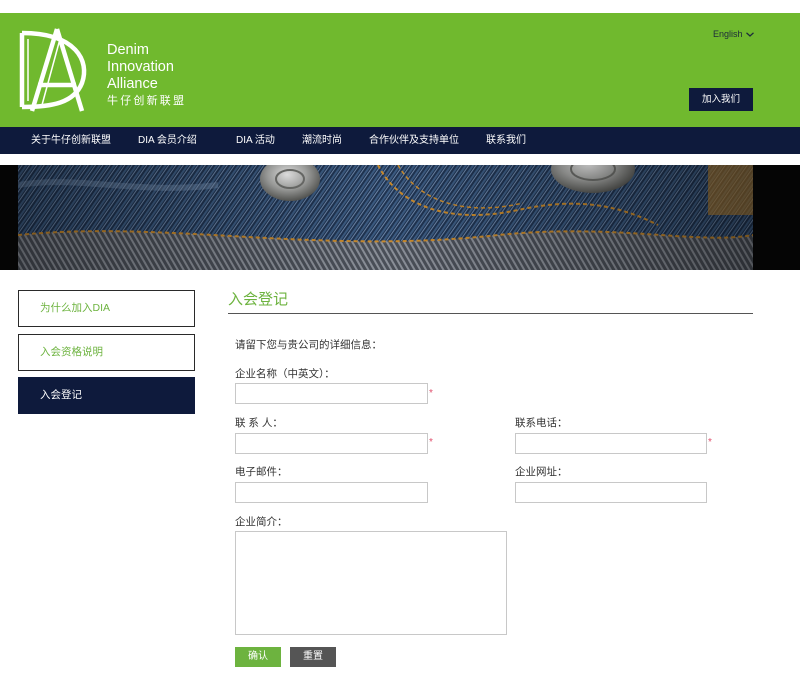 This screenshot has width=800, height=675. What do you see at coordinates (106, 308) in the screenshot?
I see `sidebar-item-why-join: 为什么加入DIA` at bounding box center [106, 308].